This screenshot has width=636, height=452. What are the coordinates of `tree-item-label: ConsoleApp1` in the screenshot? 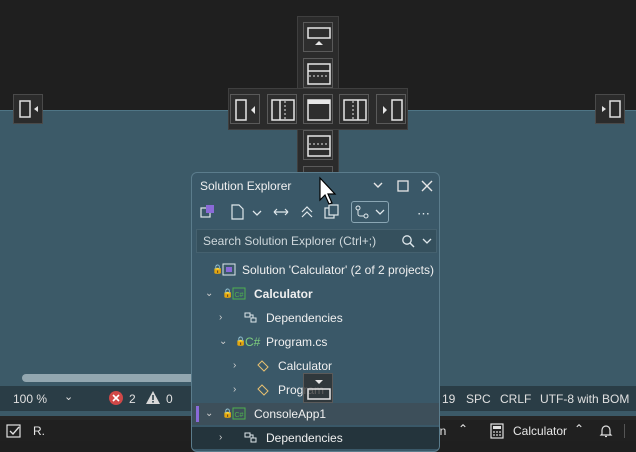 It's located at (290, 414).